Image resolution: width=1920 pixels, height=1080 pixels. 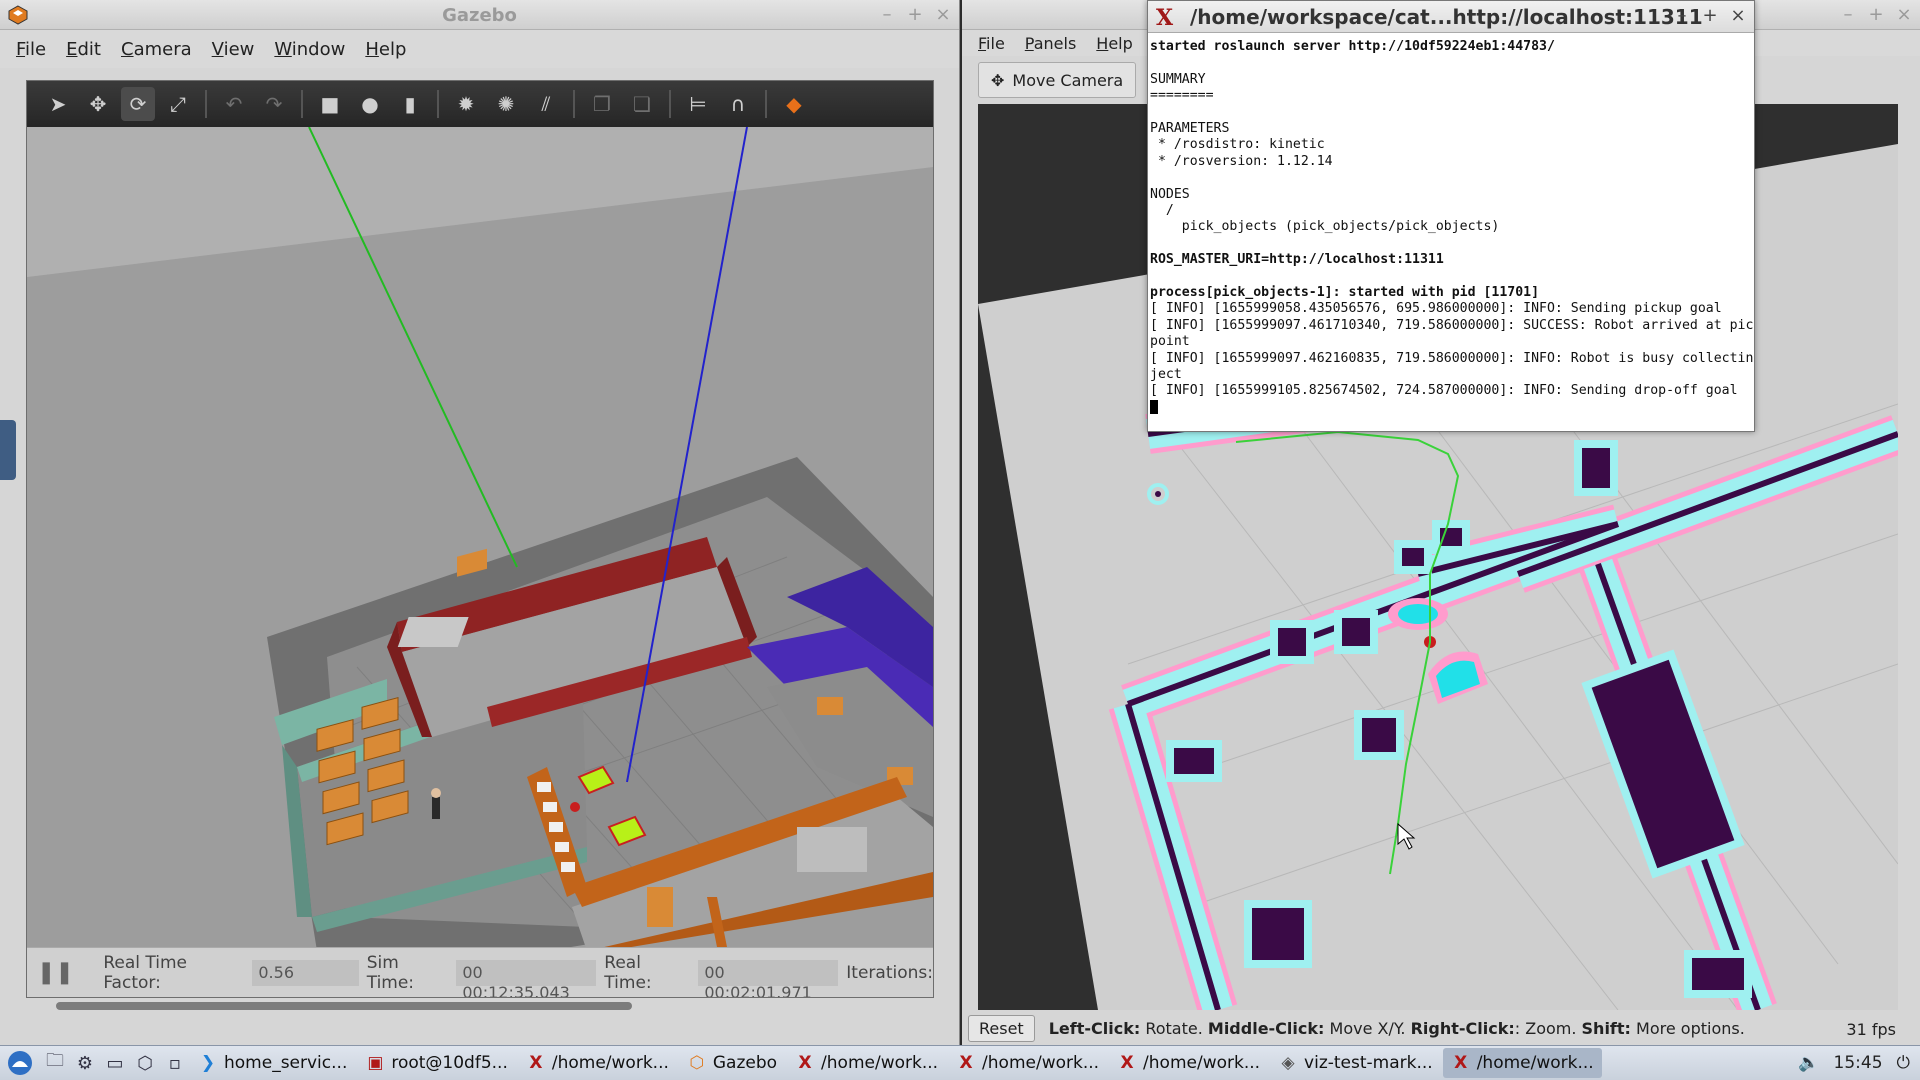 What do you see at coordinates (55, 1063) in the screenshot?
I see `file-manager-icon: 🗀` at bounding box center [55, 1063].